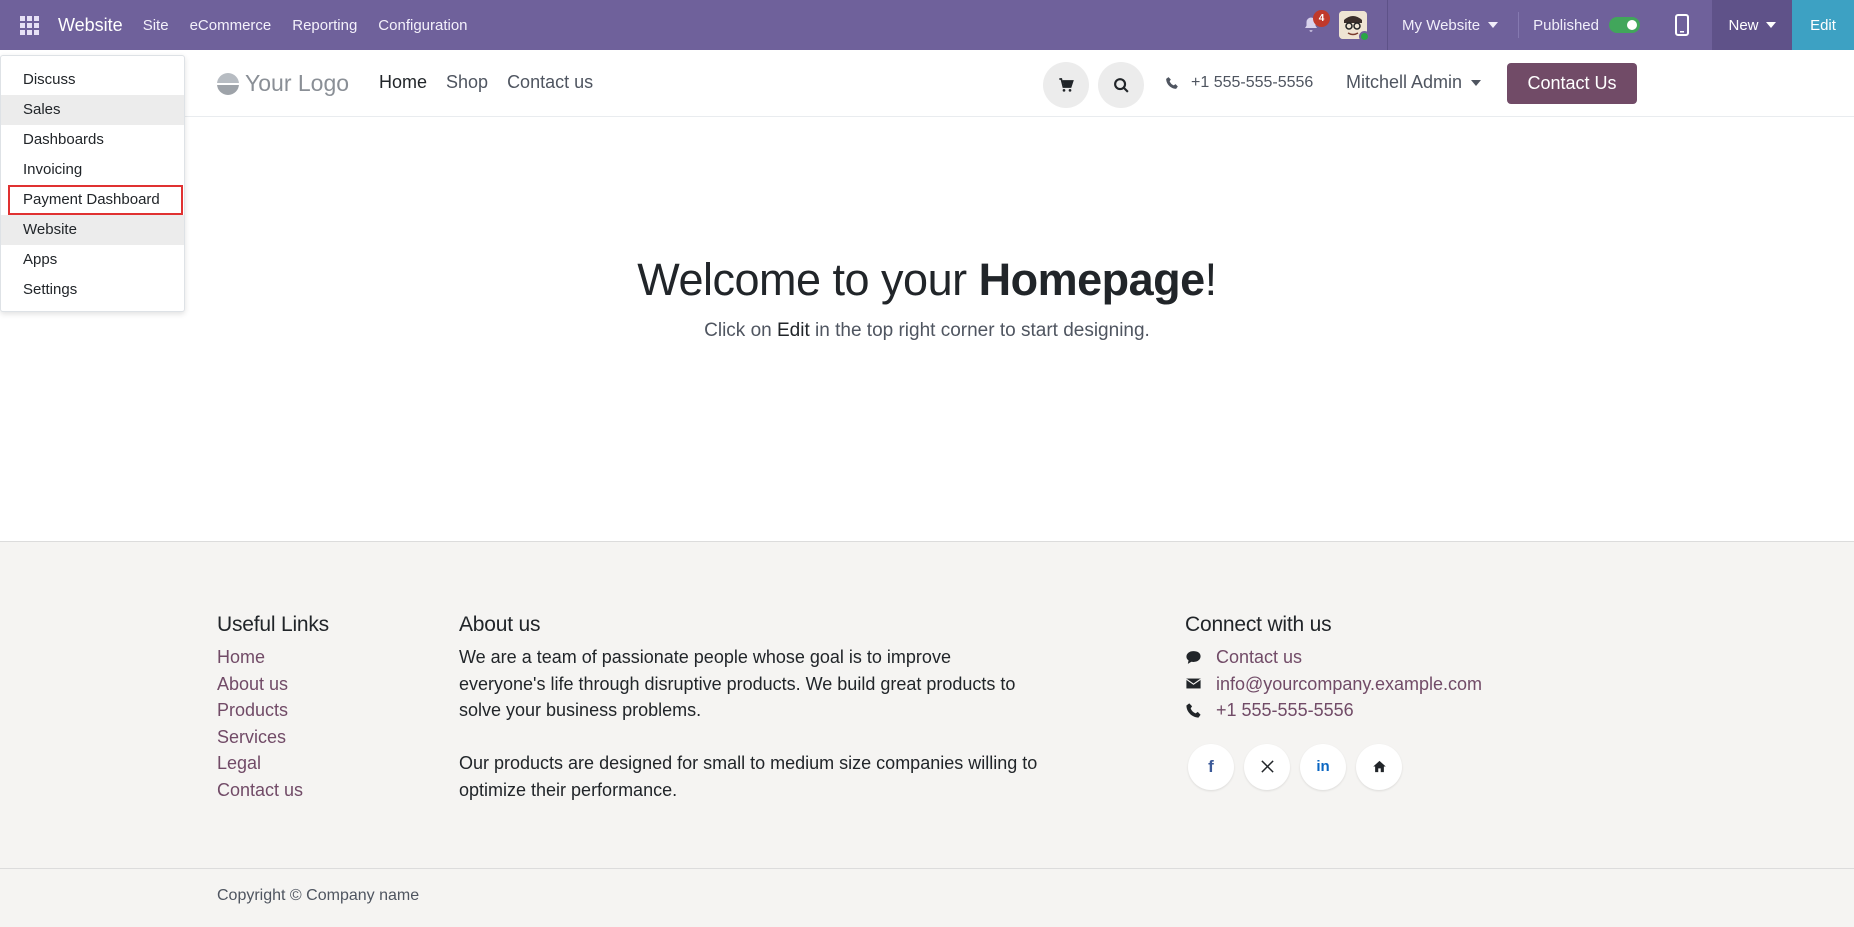 This screenshot has height=927, width=1854. I want to click on social-links: f in, so click(1335, 766).